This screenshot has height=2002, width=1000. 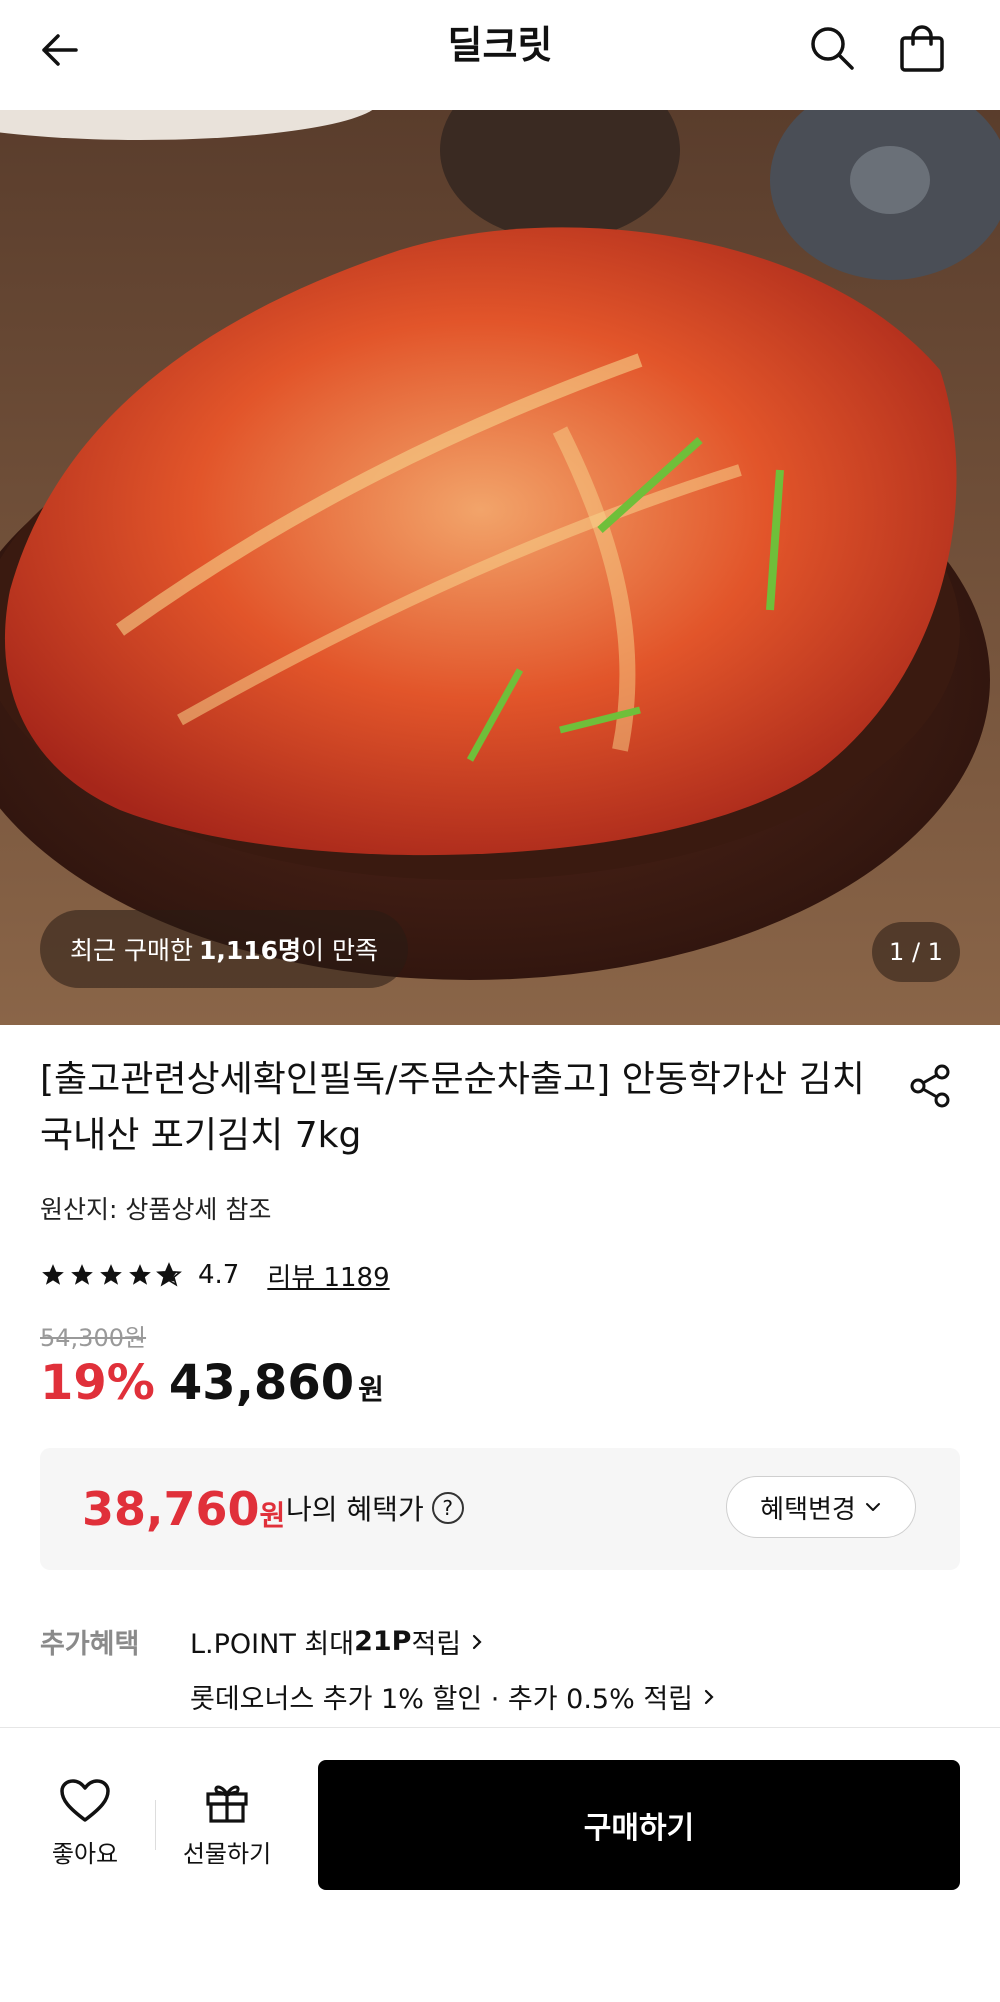 I want to click on image-counter: 1 / 1, so click(x=916, y=952).